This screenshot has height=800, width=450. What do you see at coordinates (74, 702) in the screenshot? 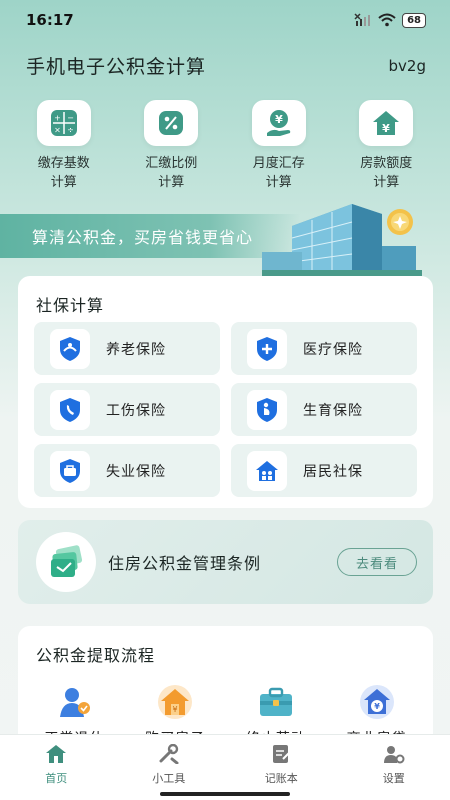
I see `retire-icon` at bounding box center [74, 702].